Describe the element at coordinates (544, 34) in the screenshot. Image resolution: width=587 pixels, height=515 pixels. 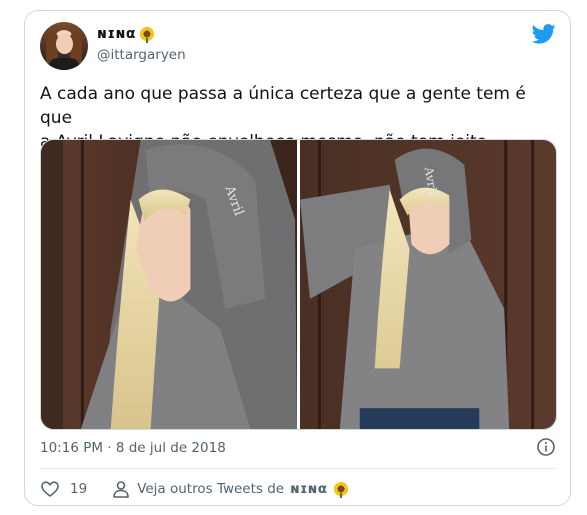
I see `twitter-bird-icon` at that location.